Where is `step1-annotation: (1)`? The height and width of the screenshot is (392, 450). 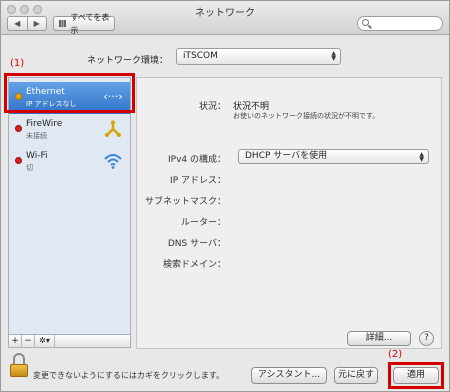 step1-annotation: (1) is located at coordinates (17, 63).